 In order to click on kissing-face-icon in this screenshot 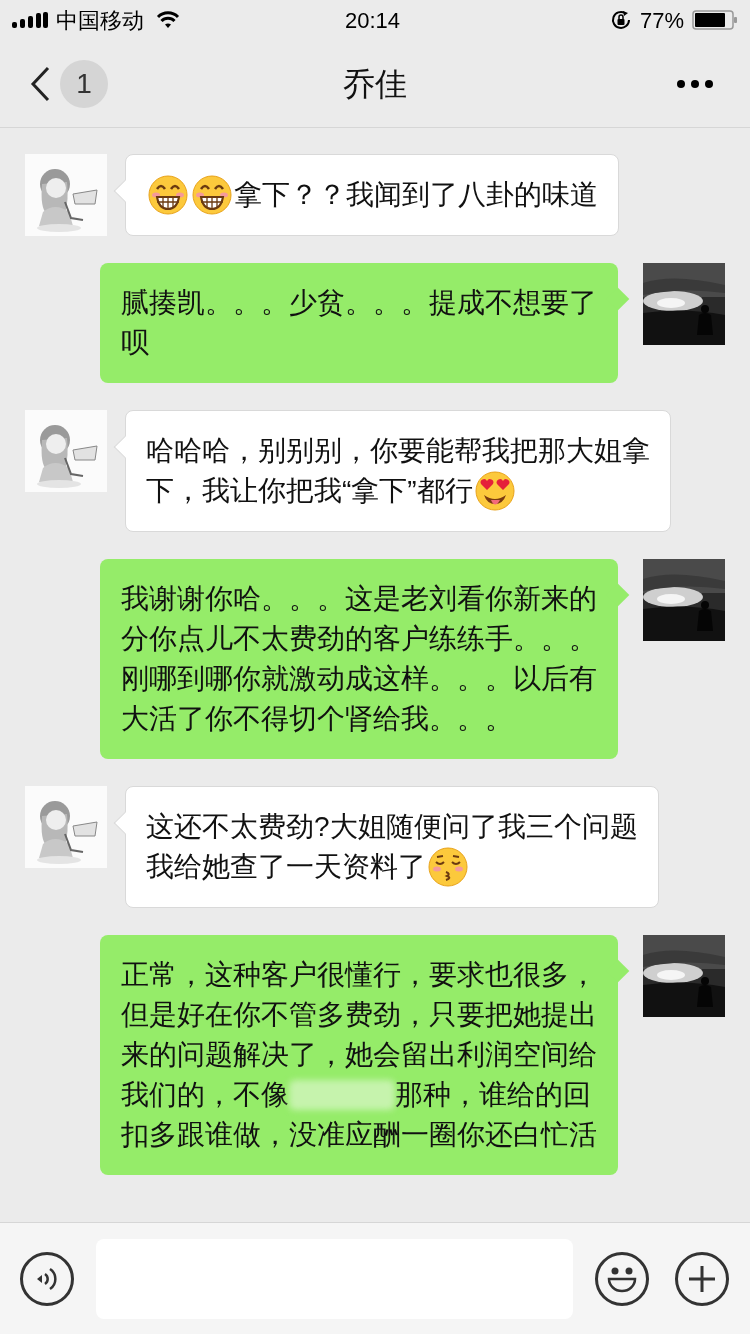, I will do `click(448, 867)`.